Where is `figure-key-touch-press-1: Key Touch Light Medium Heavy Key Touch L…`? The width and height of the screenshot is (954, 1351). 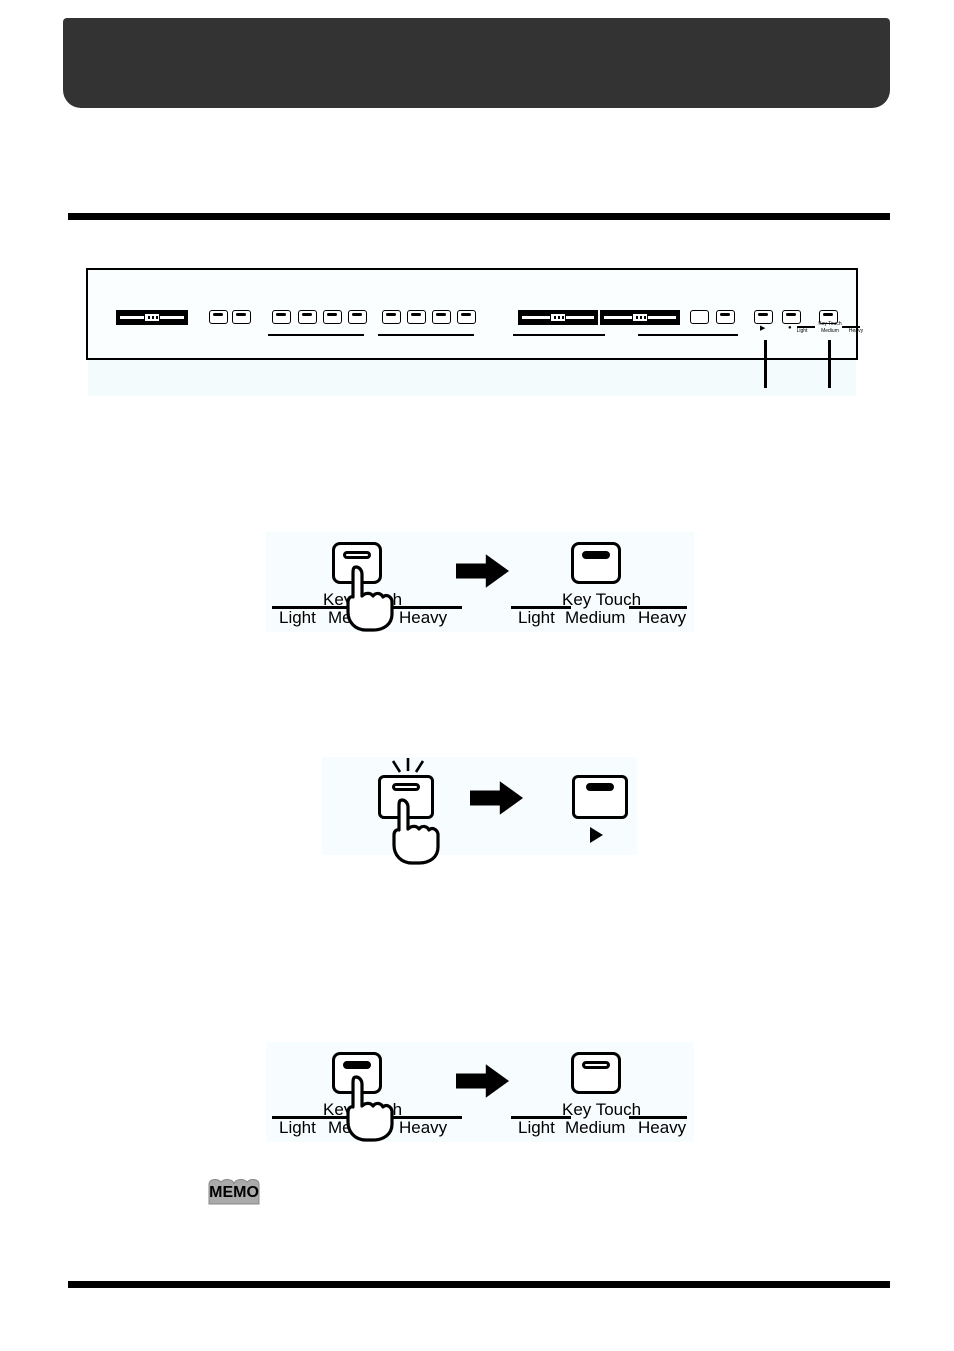 figure-key-touch-press-1: Key Touch Light Medium Heavy Key Touch L… is located at coordinates (480, 582).